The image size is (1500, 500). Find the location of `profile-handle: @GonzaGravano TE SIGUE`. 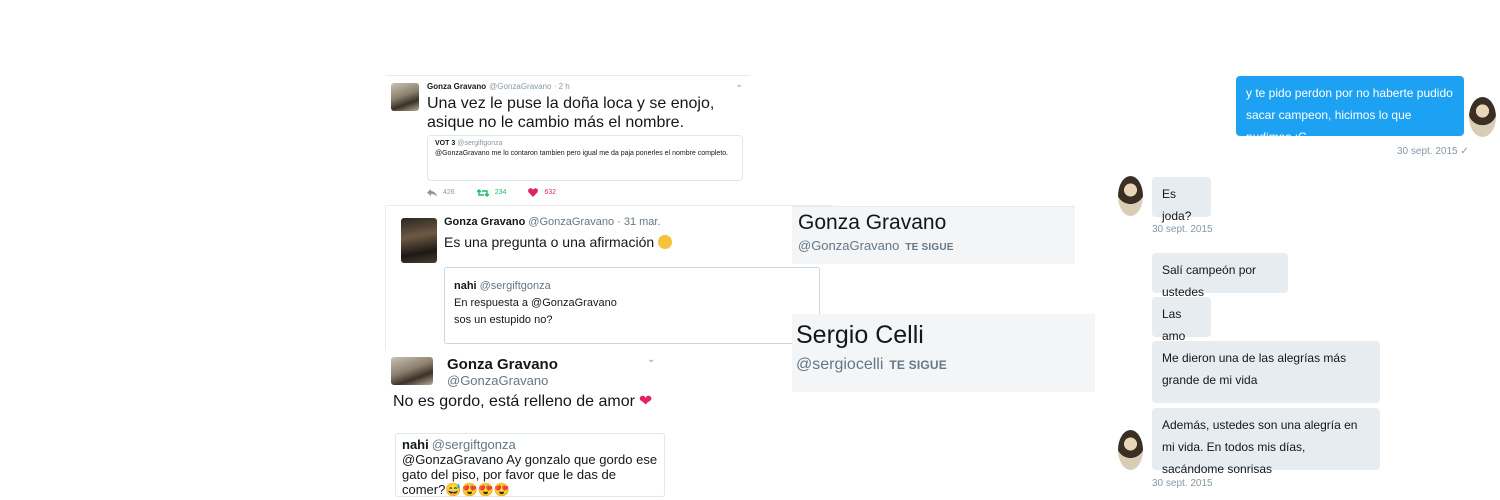

profile-handle: @GonzaGravano TE SIGUE is located at coordinates (876, 245).